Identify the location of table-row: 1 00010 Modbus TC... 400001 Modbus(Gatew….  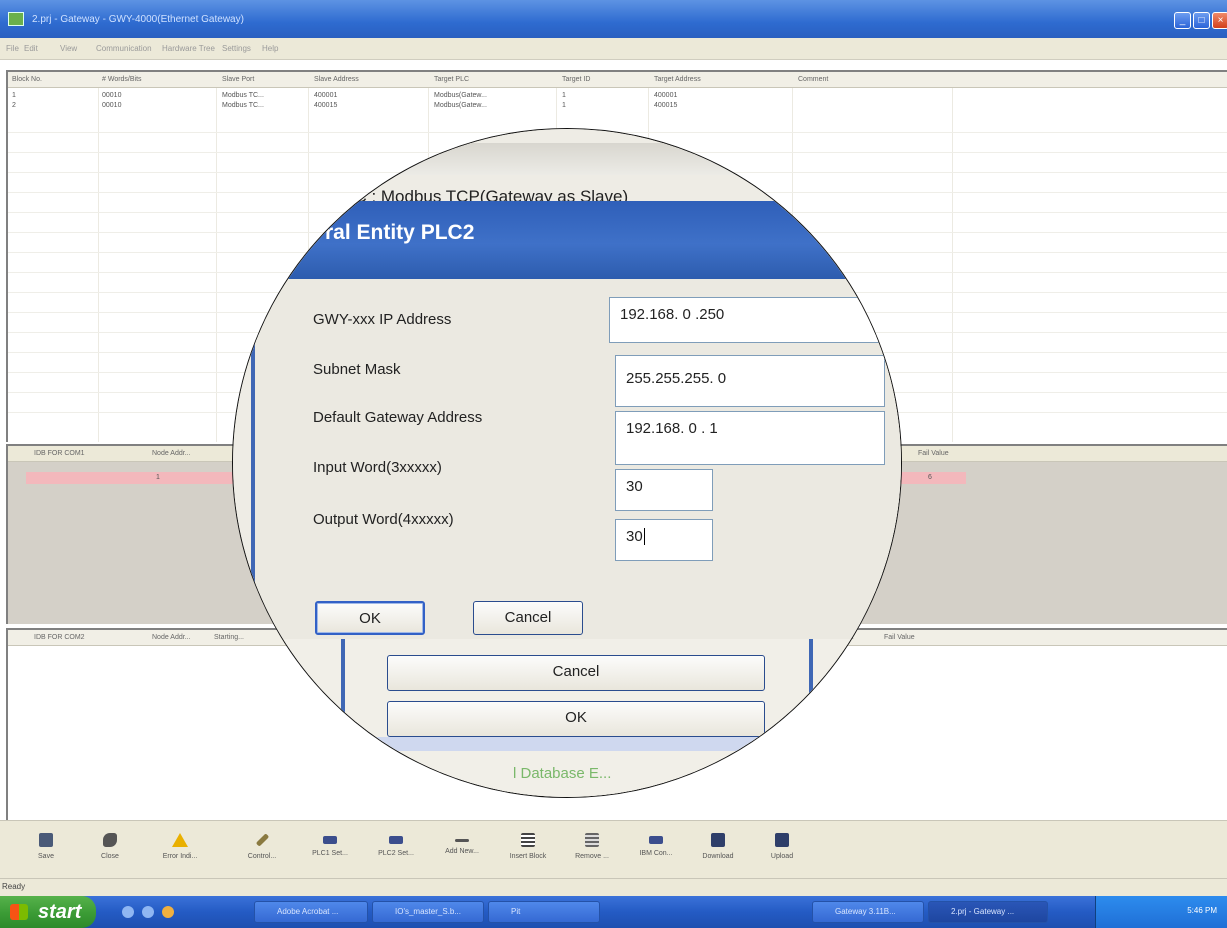
(617, 97).